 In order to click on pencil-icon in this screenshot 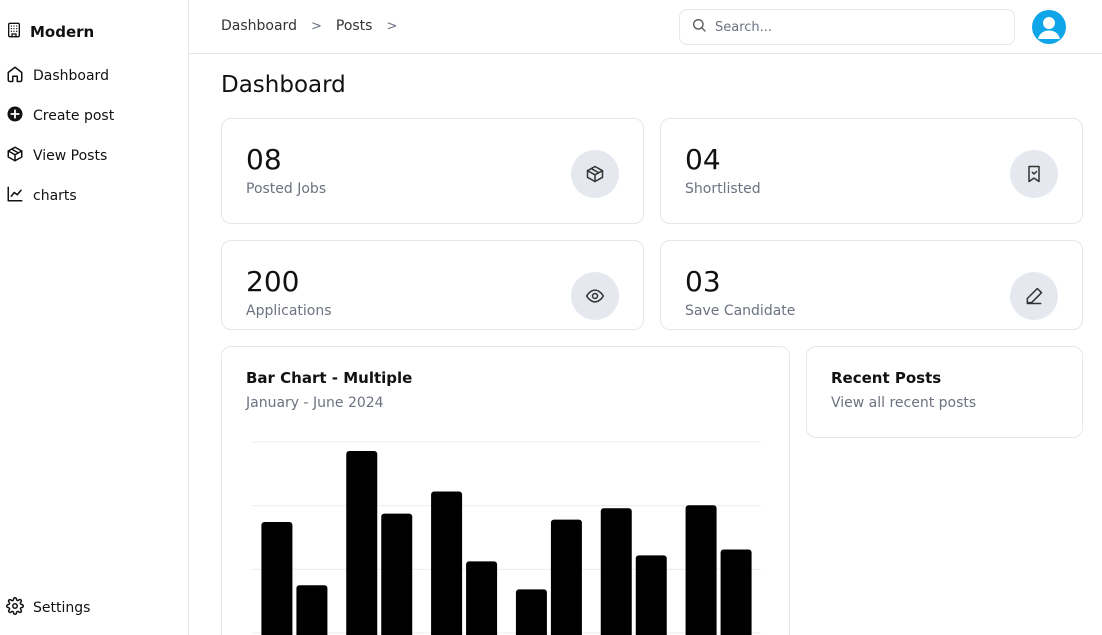, I will do `click(1034, 296)`.